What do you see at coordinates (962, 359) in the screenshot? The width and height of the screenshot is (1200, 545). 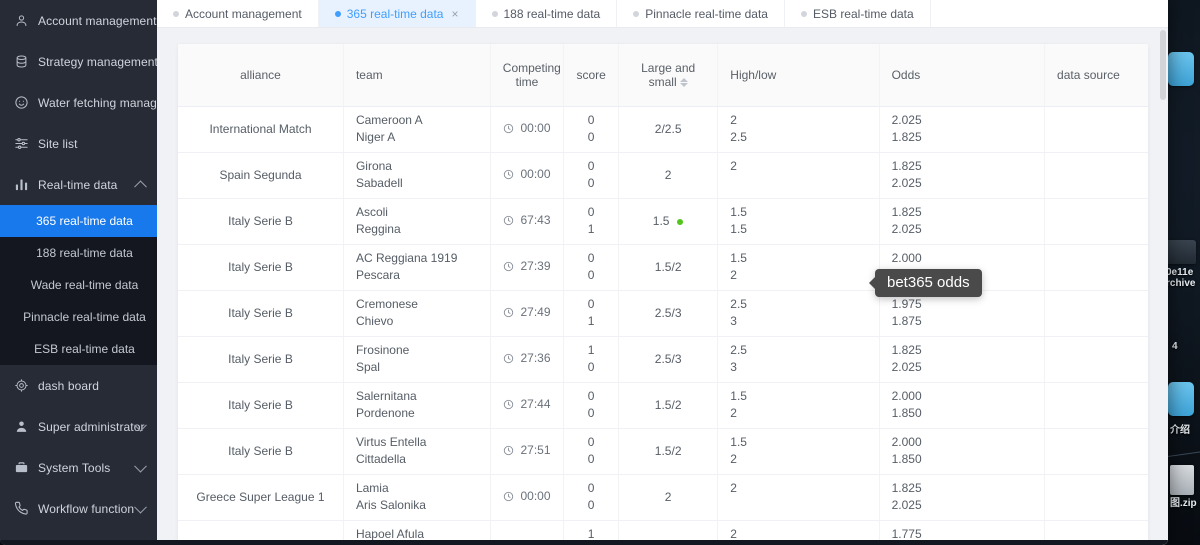 I see `cell-odds: 1.825 2.025` at bounding box center [962, 359].